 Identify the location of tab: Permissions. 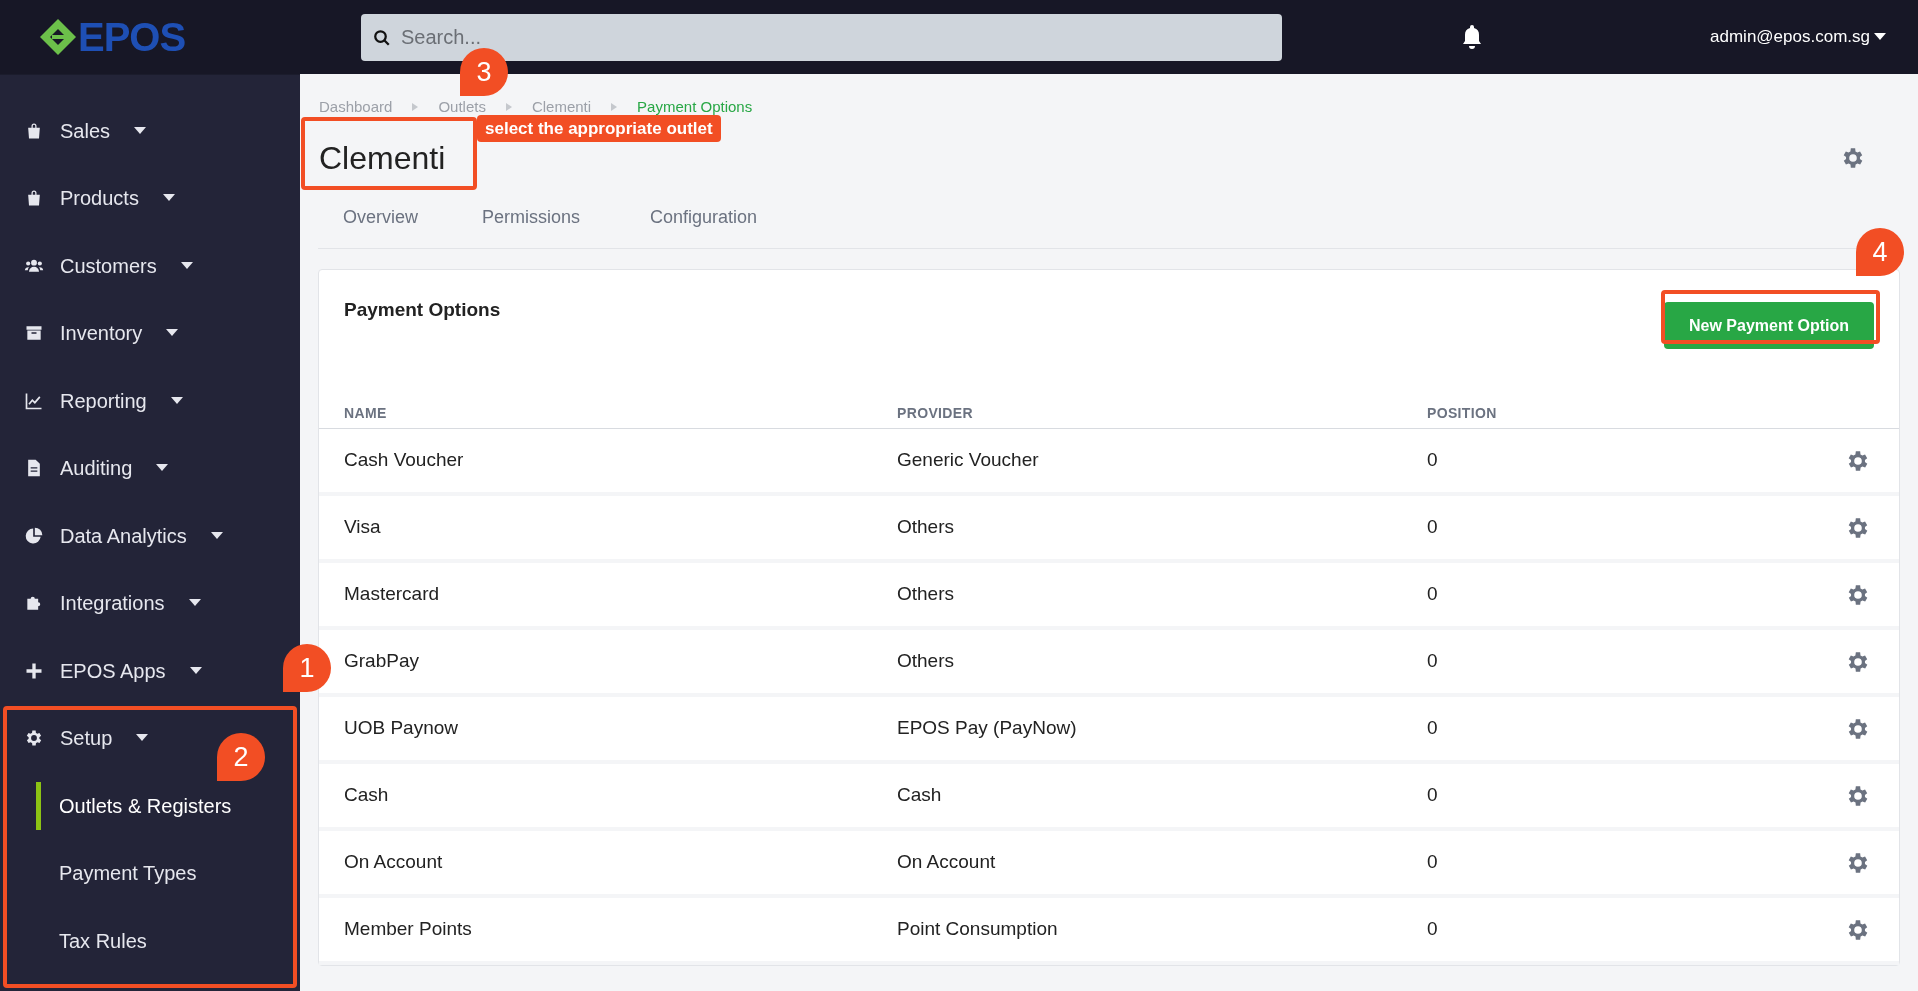
(531, 215).